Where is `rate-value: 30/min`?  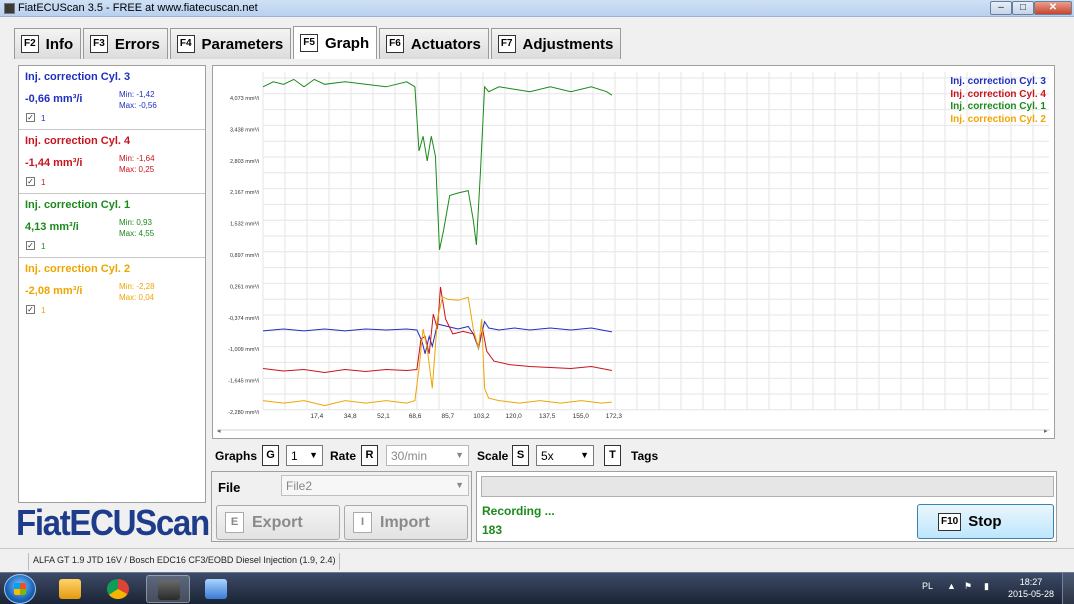
rate-value: 30/min is located at coordinates (409, 456).